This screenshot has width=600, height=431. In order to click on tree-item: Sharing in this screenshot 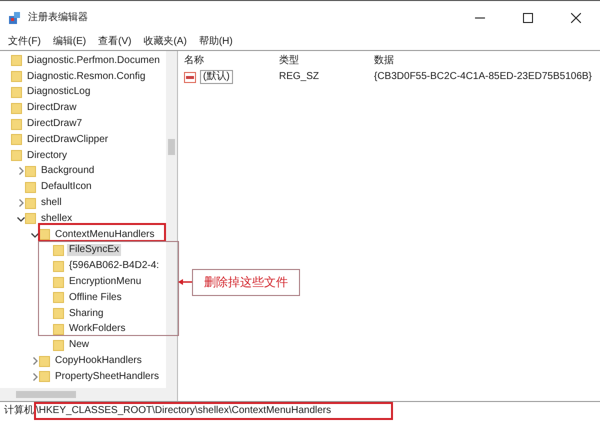, I will do `click(86, 314)`.